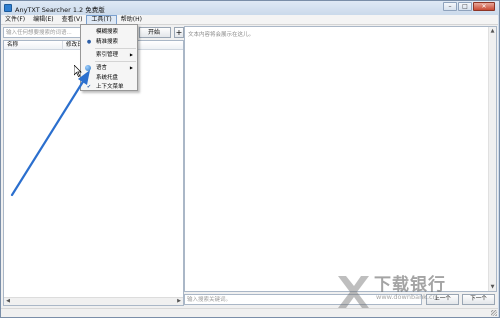  I want to click on menu-edit: 编辑(E), so click(43, 20).